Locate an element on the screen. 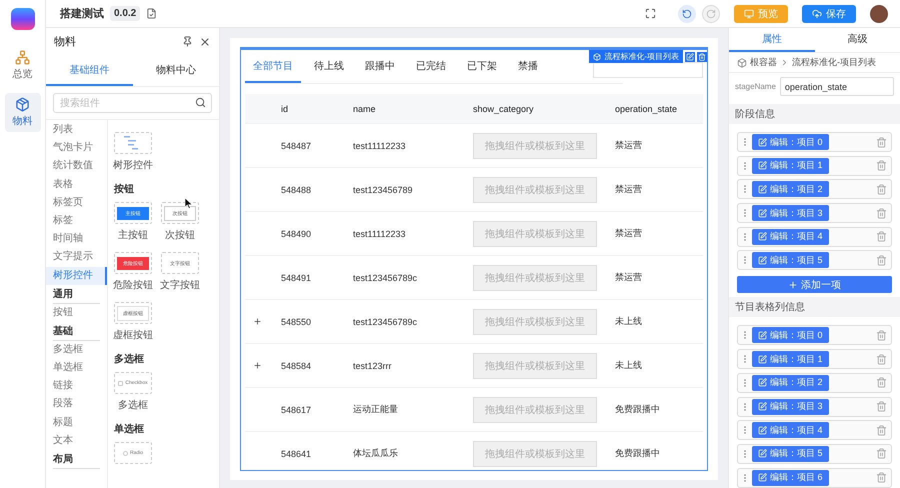  category-item: 按钮 is located at coordinates (76, 313).